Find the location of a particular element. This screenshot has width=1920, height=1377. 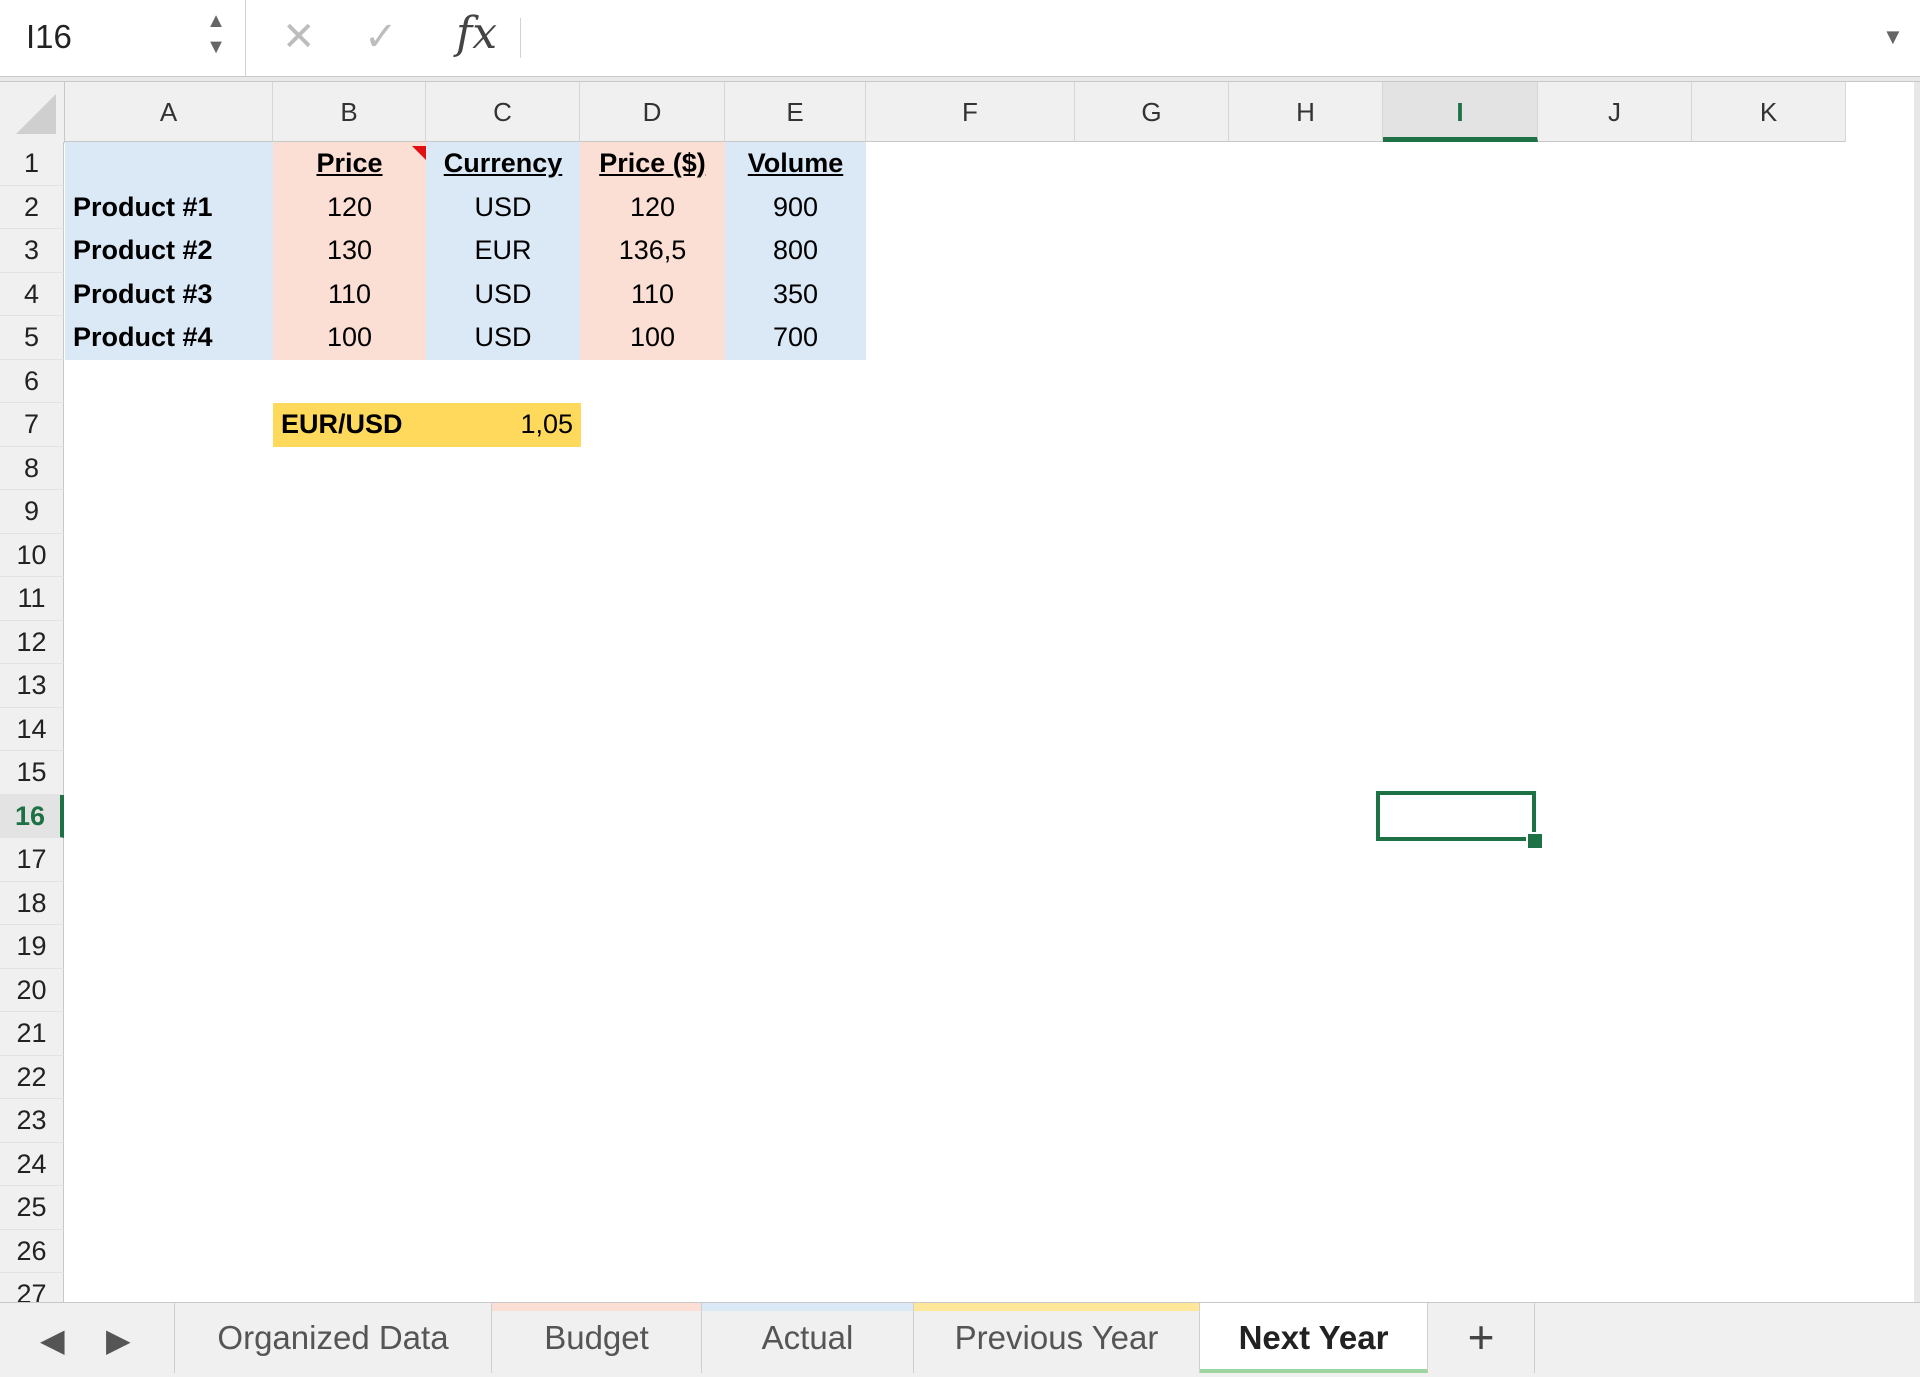

tab-organized-data: Organized Data is located at coordinates (333, 1338).